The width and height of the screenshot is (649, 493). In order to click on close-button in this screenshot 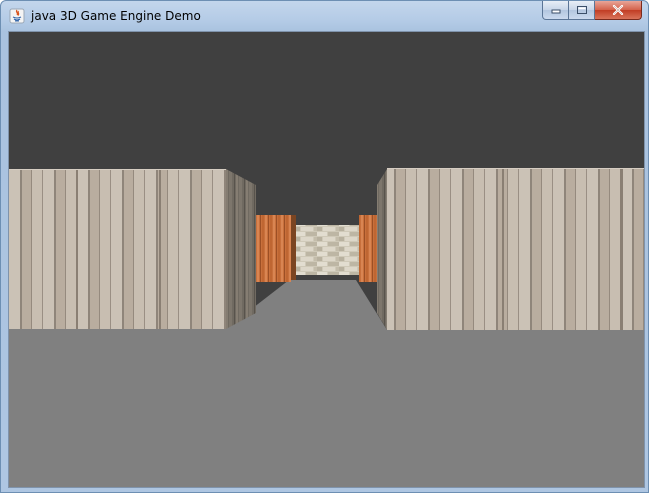, I will do `click(618, 10)`.